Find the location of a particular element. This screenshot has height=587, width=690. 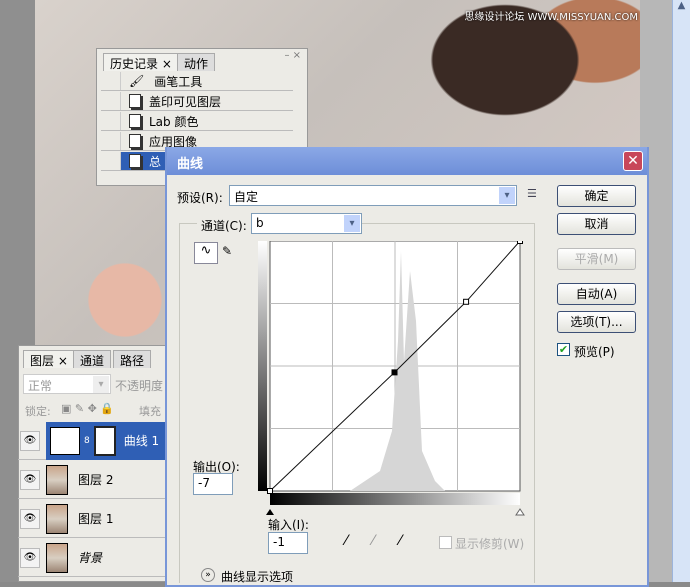

watermark: 思缘设计论坛 WWW.MISSYUAN.COM is located at coordinates (551, 17).